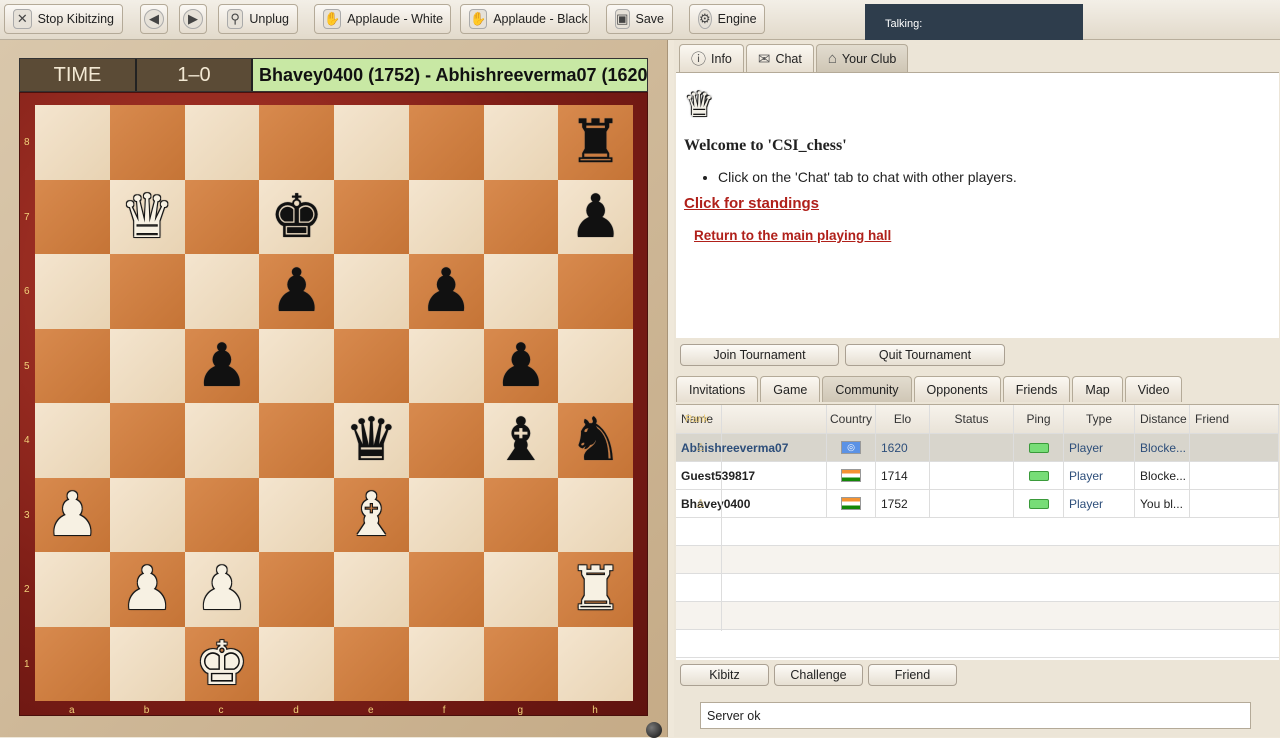 This screenshot has width=1280, height=738. I want to click on col-status: Status, so click(972, 419).